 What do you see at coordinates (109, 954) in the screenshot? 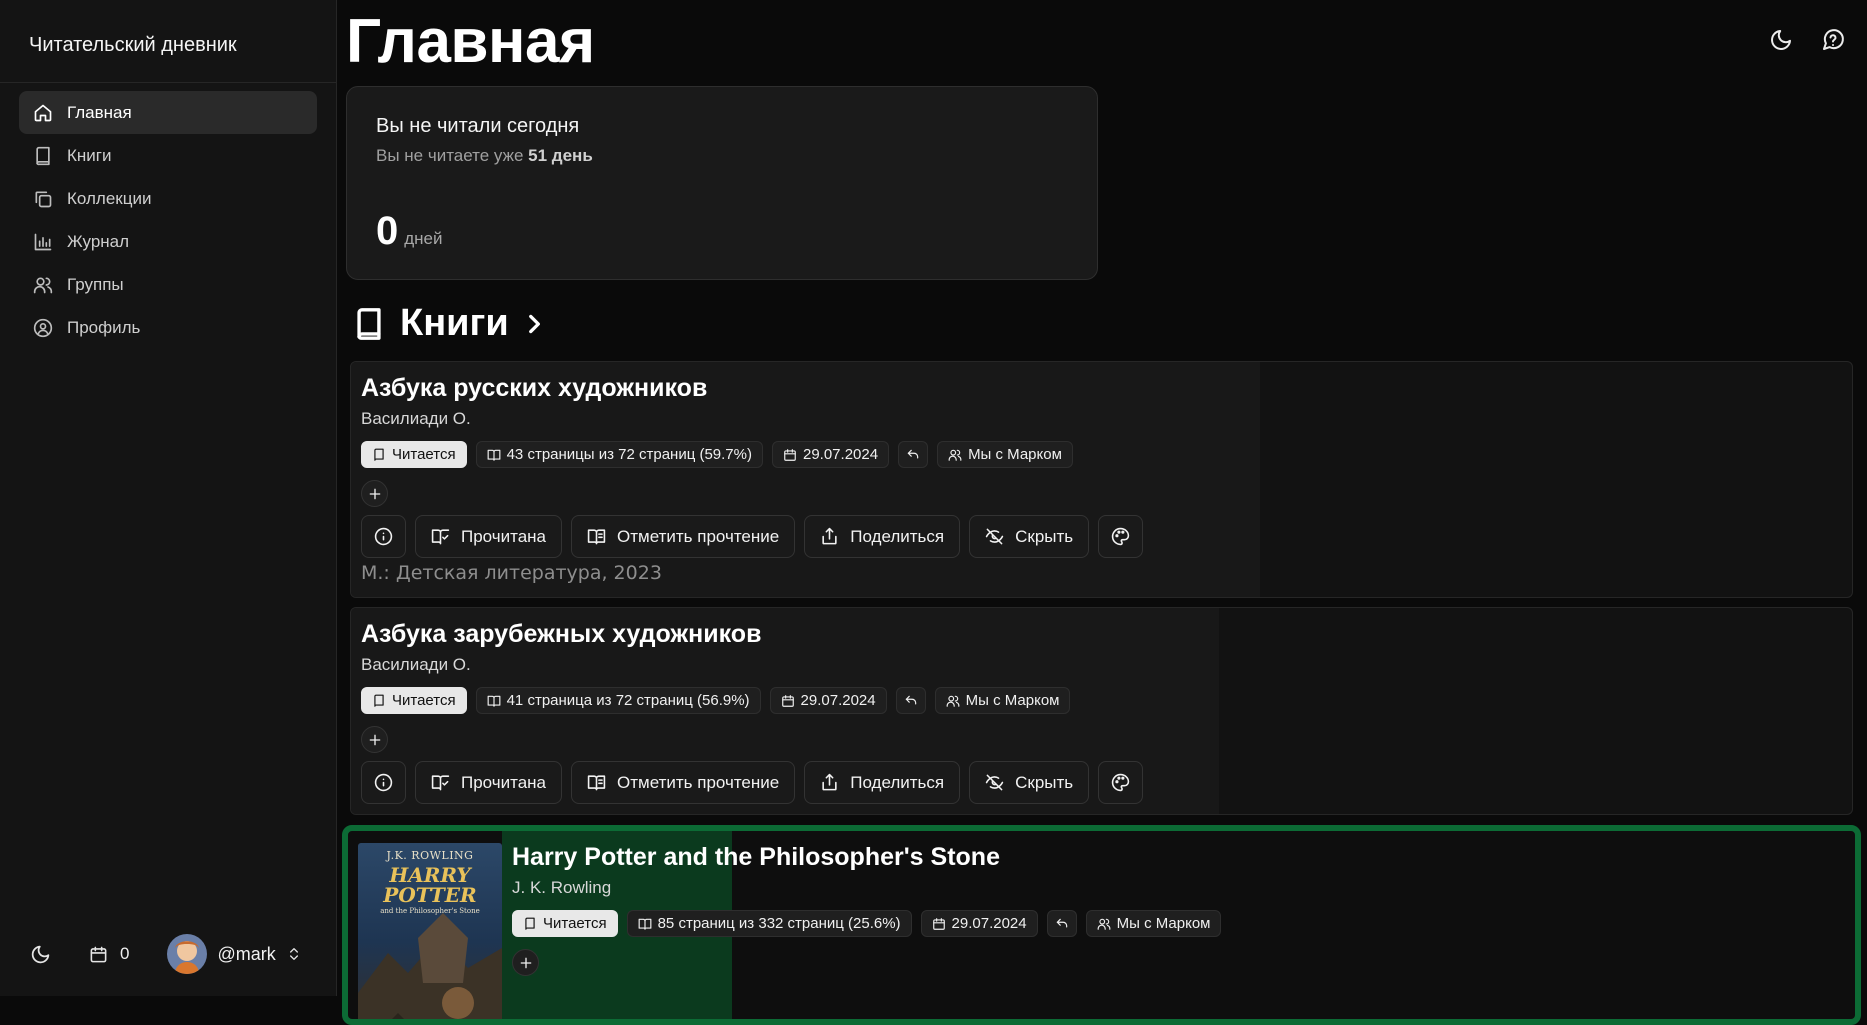
I see `streak-counter: 0` at bounding box center [109, 954].